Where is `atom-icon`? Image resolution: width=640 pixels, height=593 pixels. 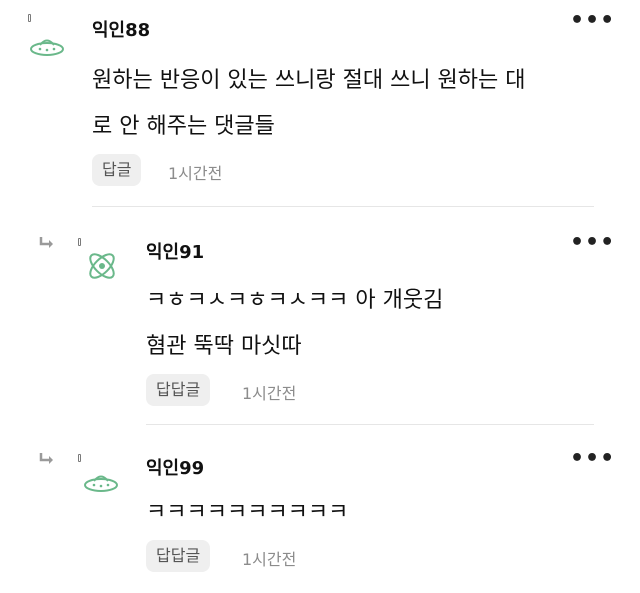
atom-icon is located at coordinates (102, 266).